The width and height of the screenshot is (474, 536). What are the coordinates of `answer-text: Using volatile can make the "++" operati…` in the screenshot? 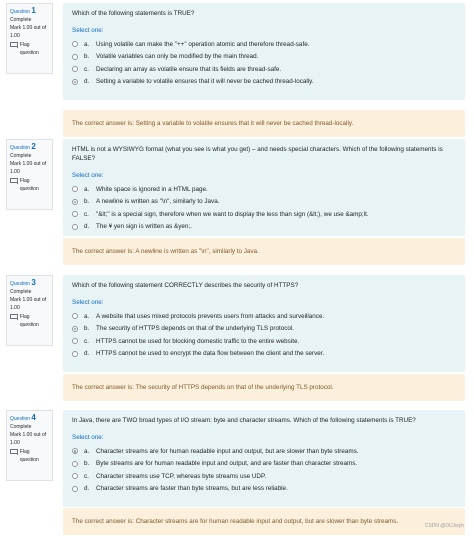 It's located at (203, 44).